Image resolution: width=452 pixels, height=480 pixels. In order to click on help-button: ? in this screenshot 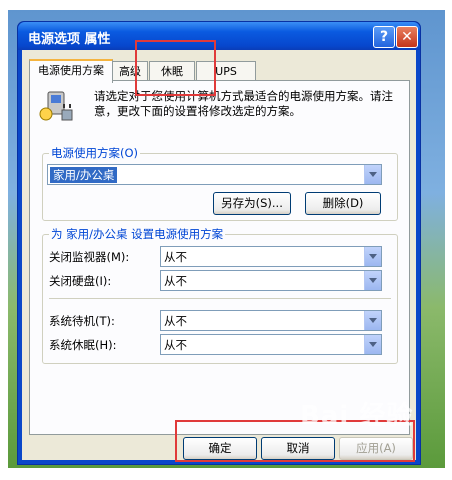, I will do `click(384, 37)`.